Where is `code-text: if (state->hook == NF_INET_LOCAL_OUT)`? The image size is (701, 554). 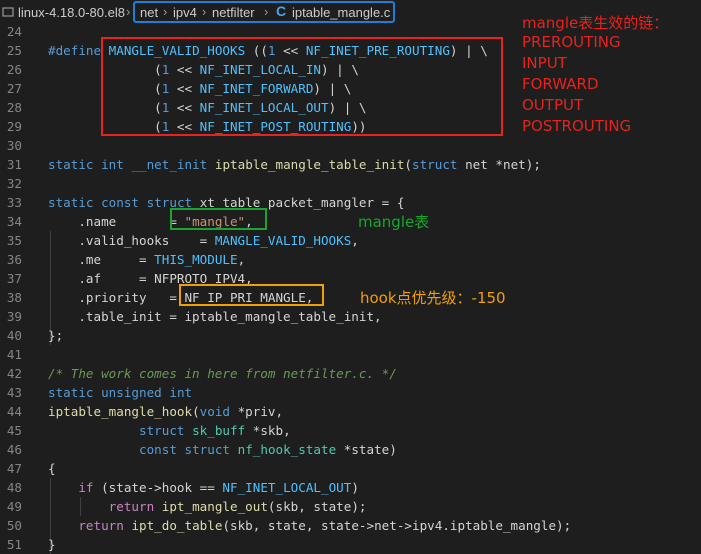
code-text: if (state->hook == NF_INET_LOCAL_OUT) is located at coordinates (218, 487).